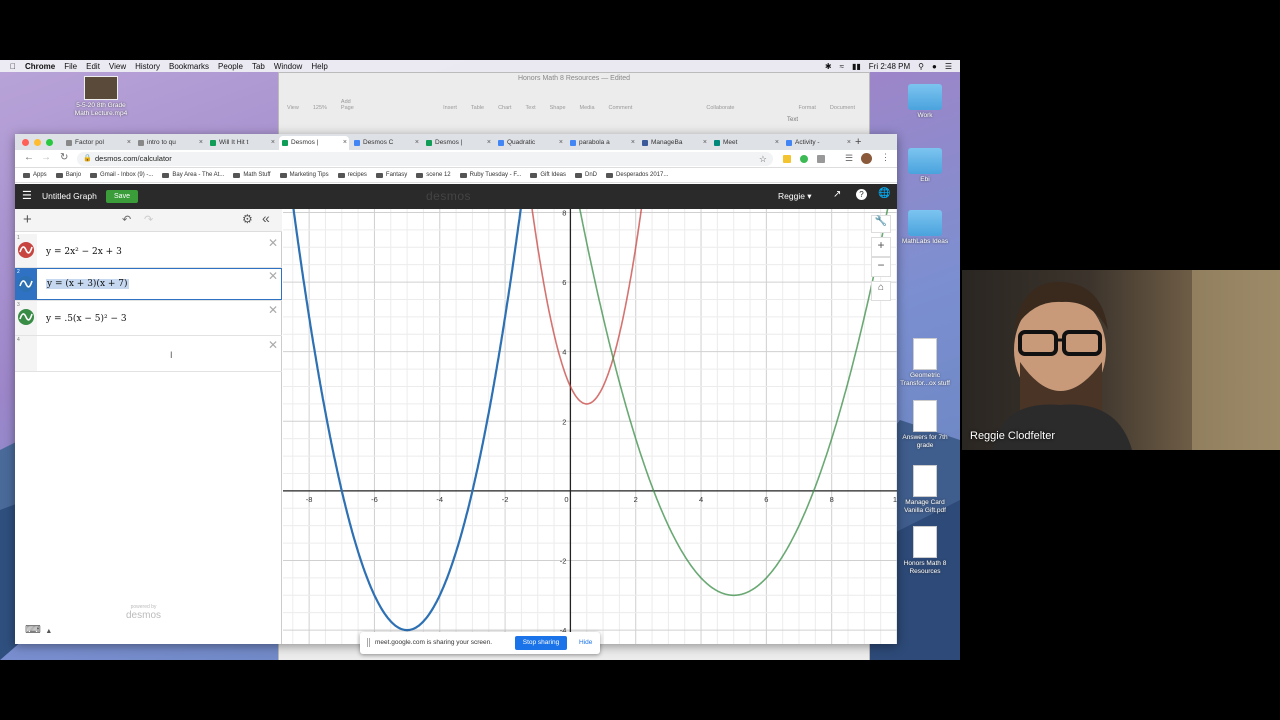  I want to click on zoom-in-icon: +, so click(881, 247).